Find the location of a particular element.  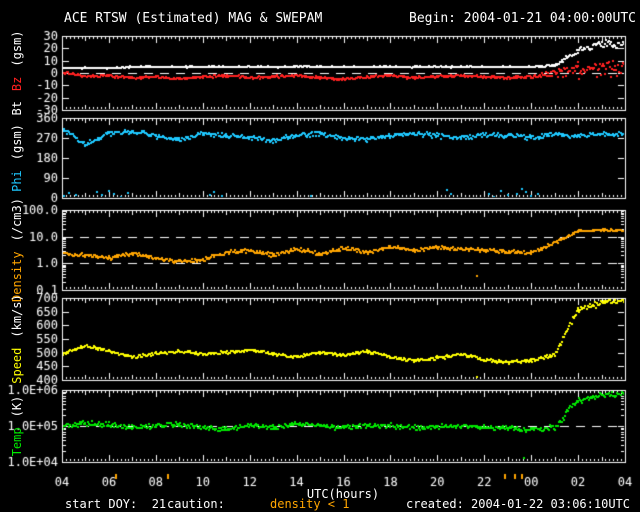

y-axis-label-speed: Speed (km/s) is located at coordinates (17, 338).